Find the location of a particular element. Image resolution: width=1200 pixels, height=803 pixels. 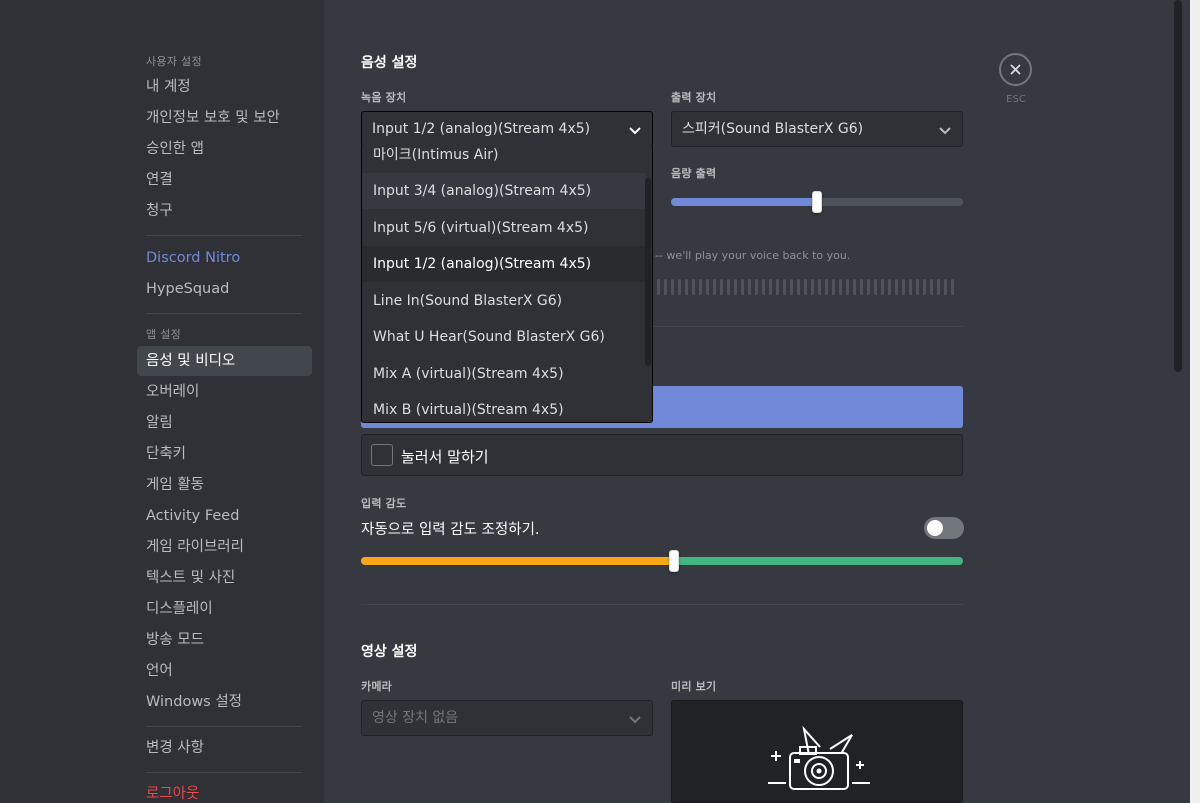

auto-sensitivity-label: 자동으로 입력 감도 조정하기. is located at coordinates (450, 530).